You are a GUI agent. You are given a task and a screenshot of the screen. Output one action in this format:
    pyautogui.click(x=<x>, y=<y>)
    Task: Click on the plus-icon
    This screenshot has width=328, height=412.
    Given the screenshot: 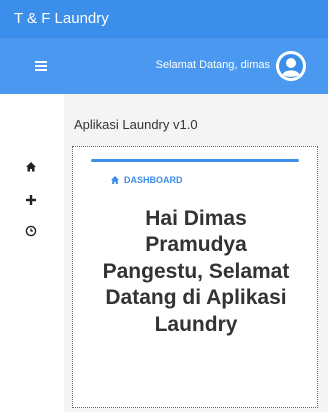 What is the action you would take?
    pyautogui.click(x=31, y=200)
    